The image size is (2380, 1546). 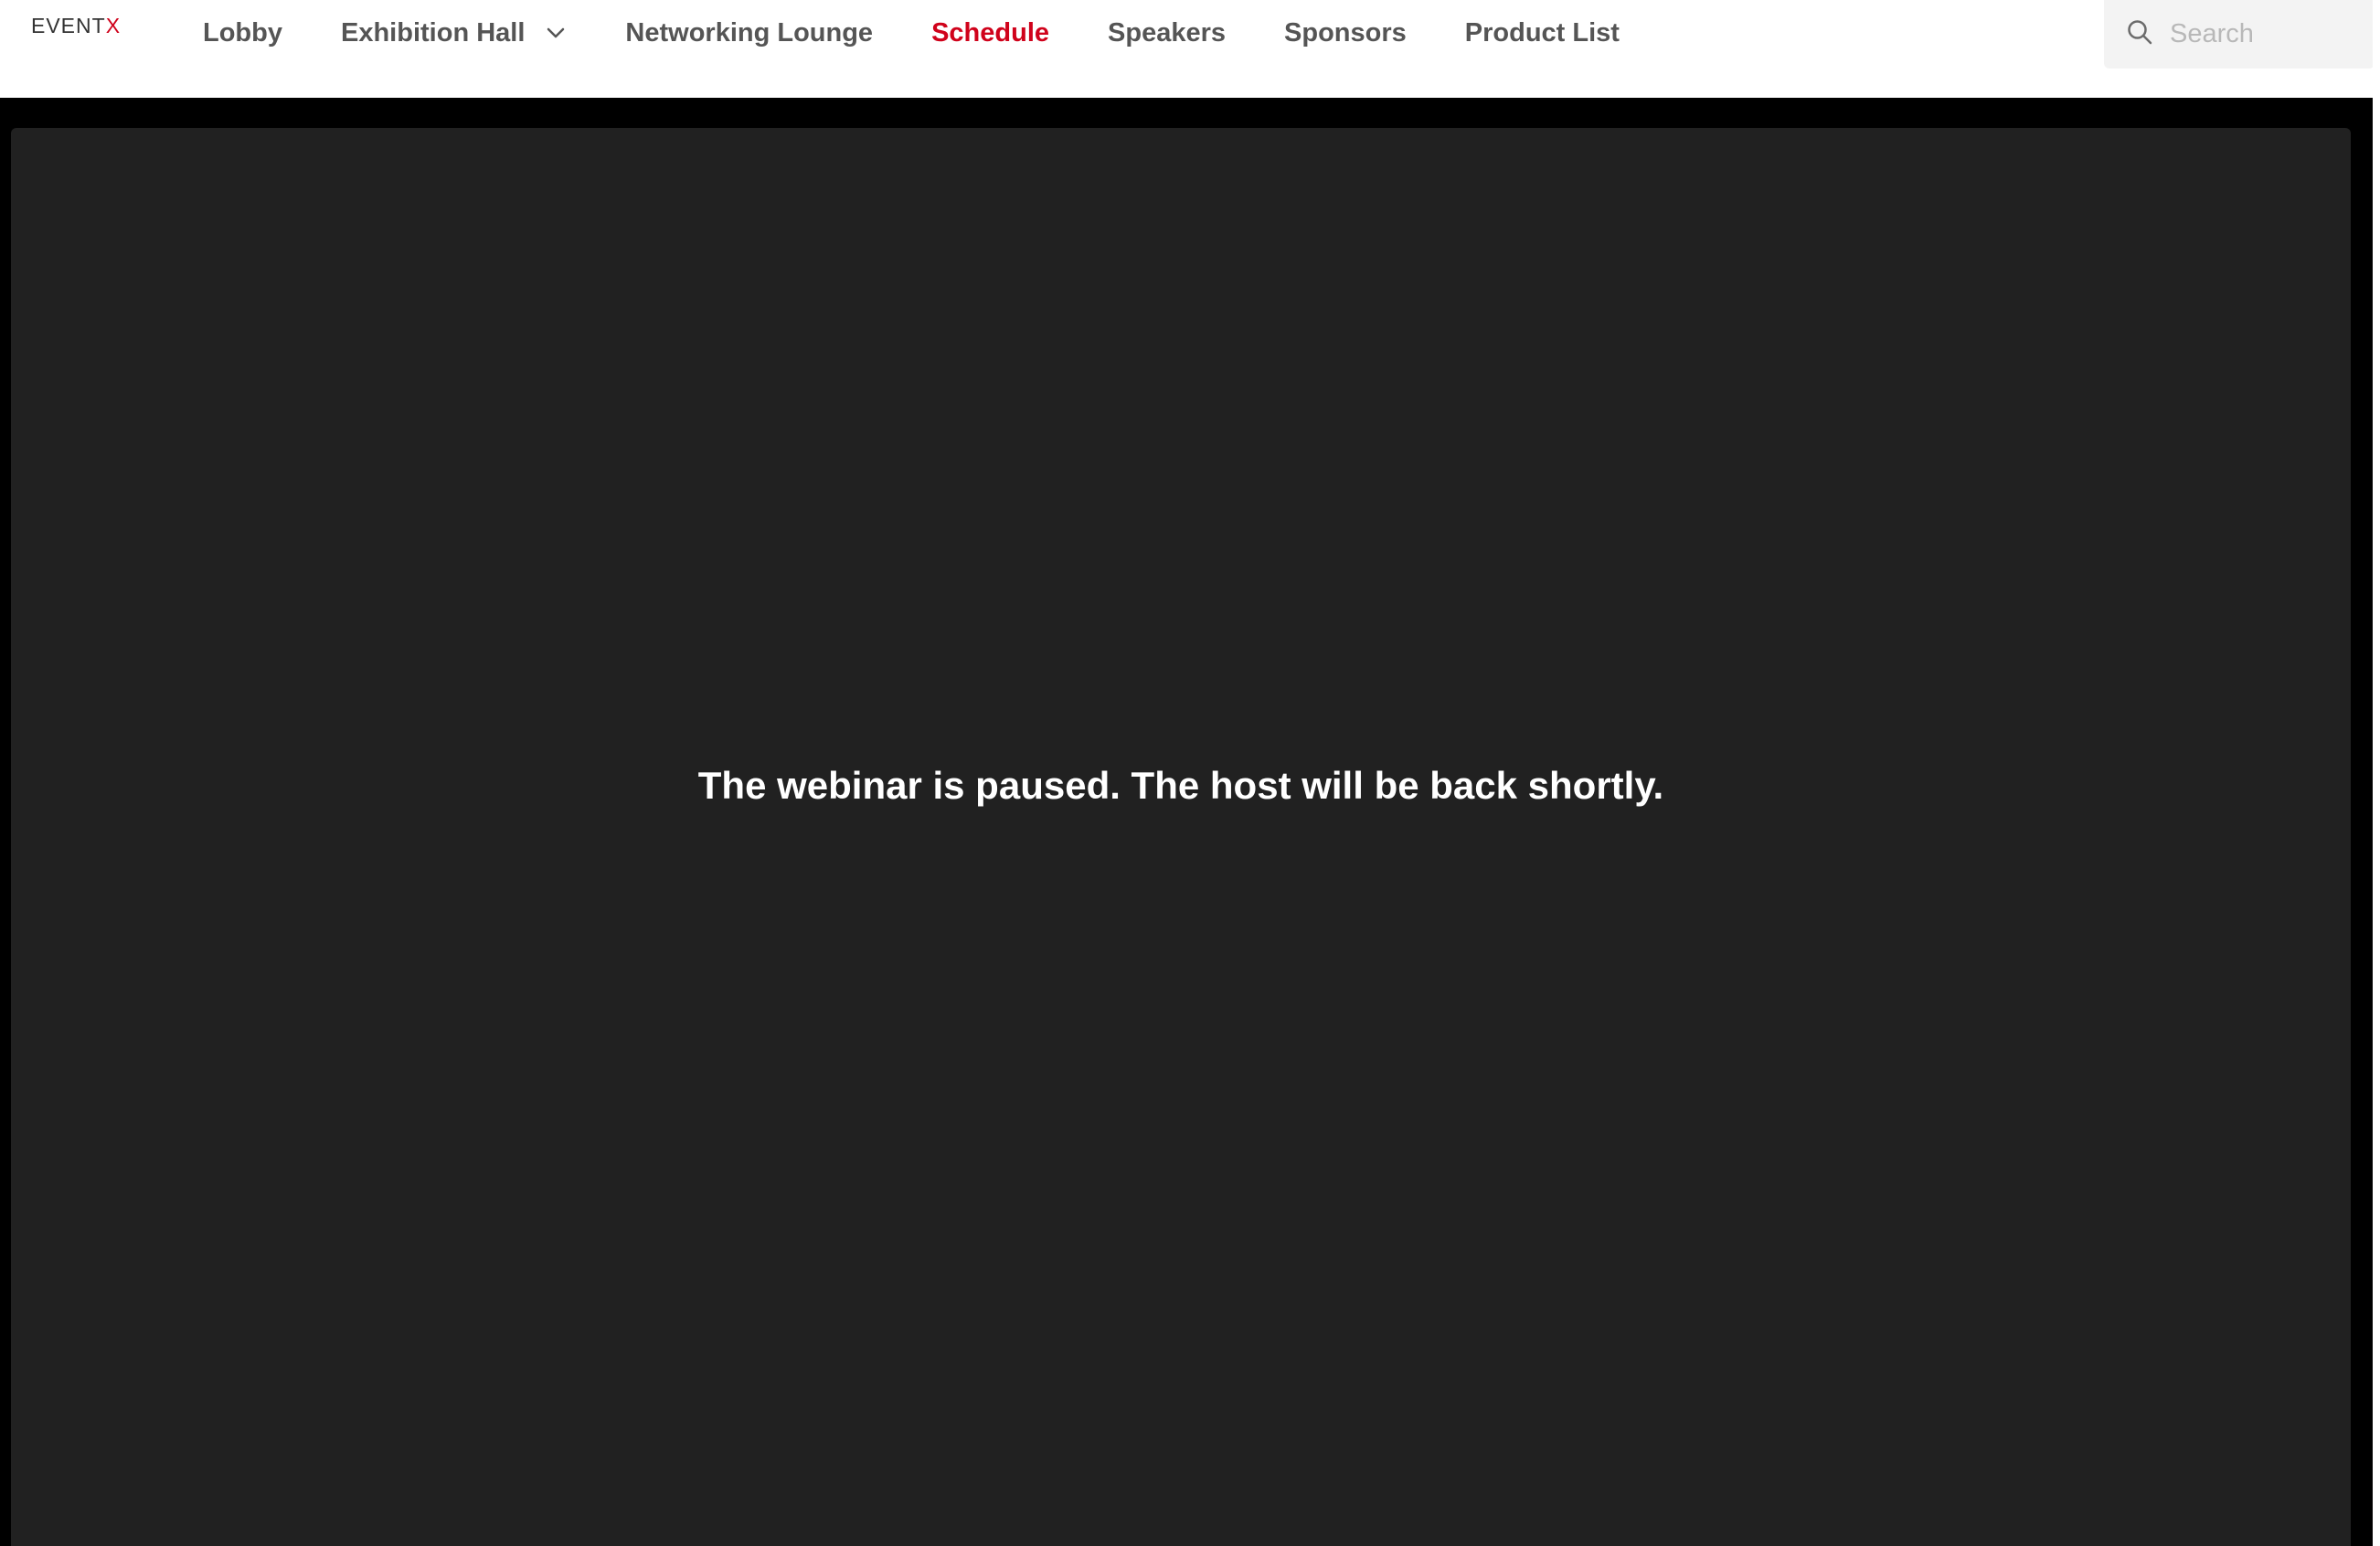 What do you see at coordinates (2270, 34) in the screenshot?
I see `search-input` at bounding box center [2270, 34].